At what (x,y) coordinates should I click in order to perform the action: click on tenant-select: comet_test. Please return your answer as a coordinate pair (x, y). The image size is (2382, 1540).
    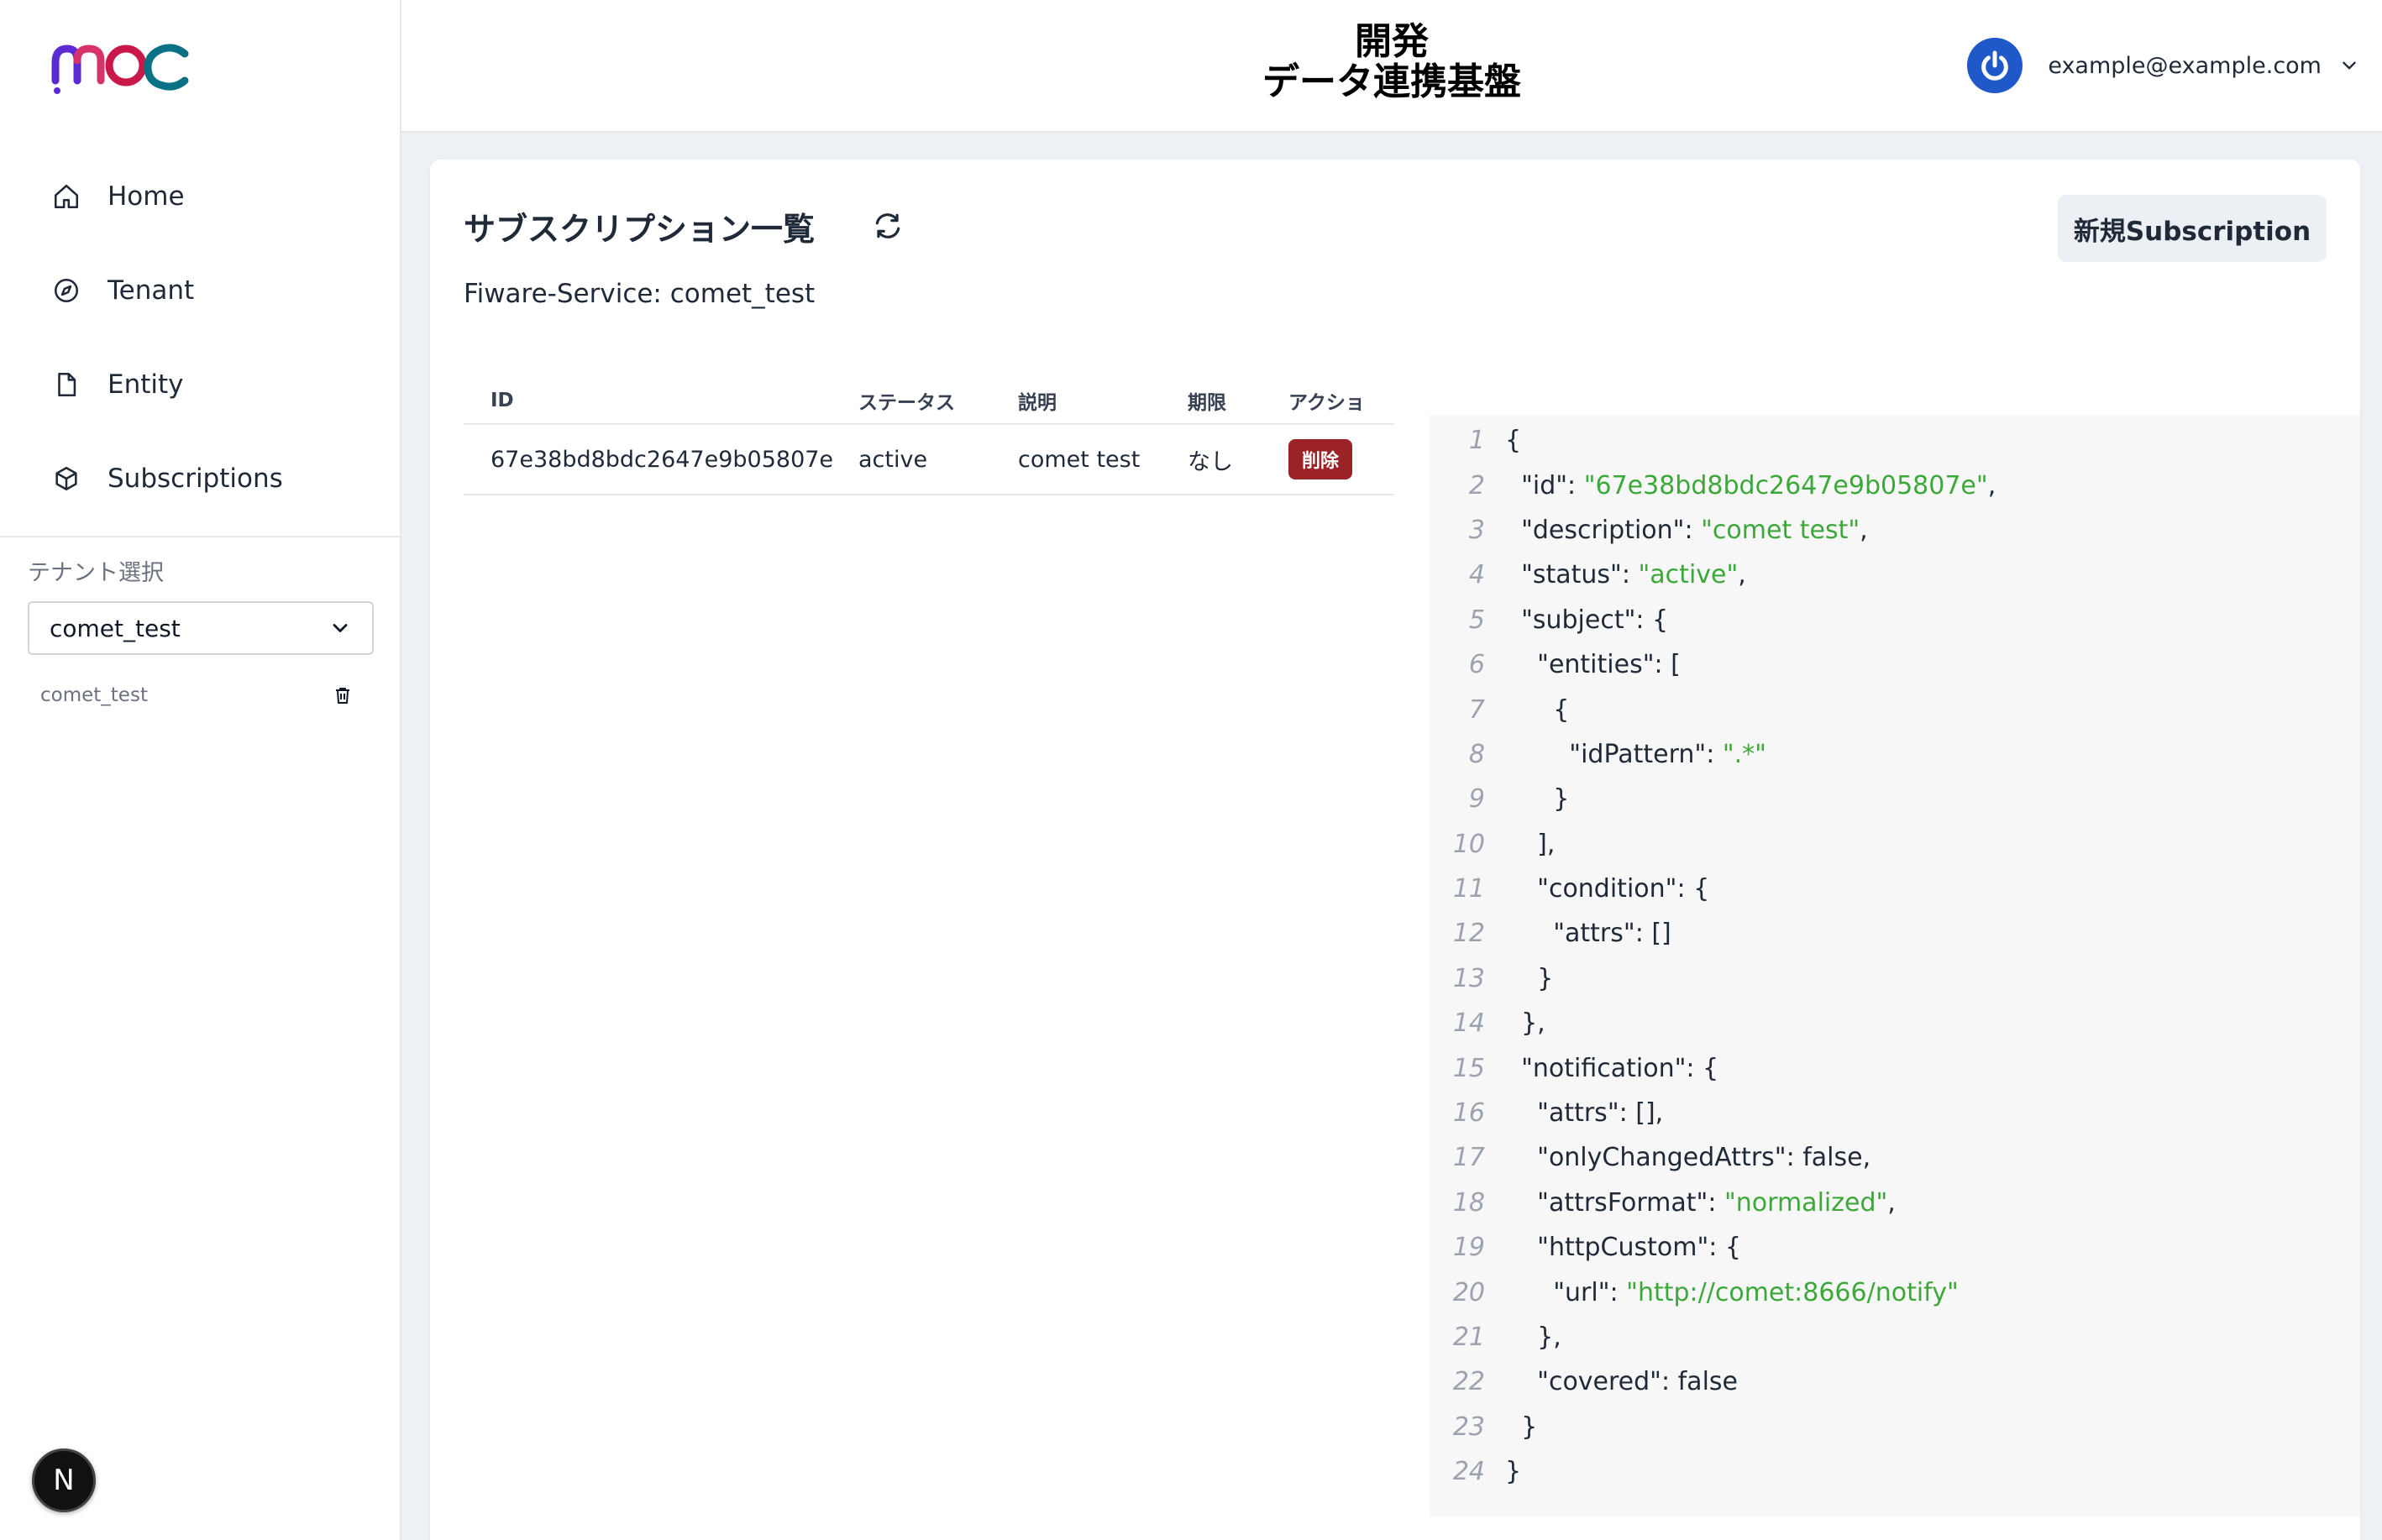
    Looking at the image, I should click on (201, 628).